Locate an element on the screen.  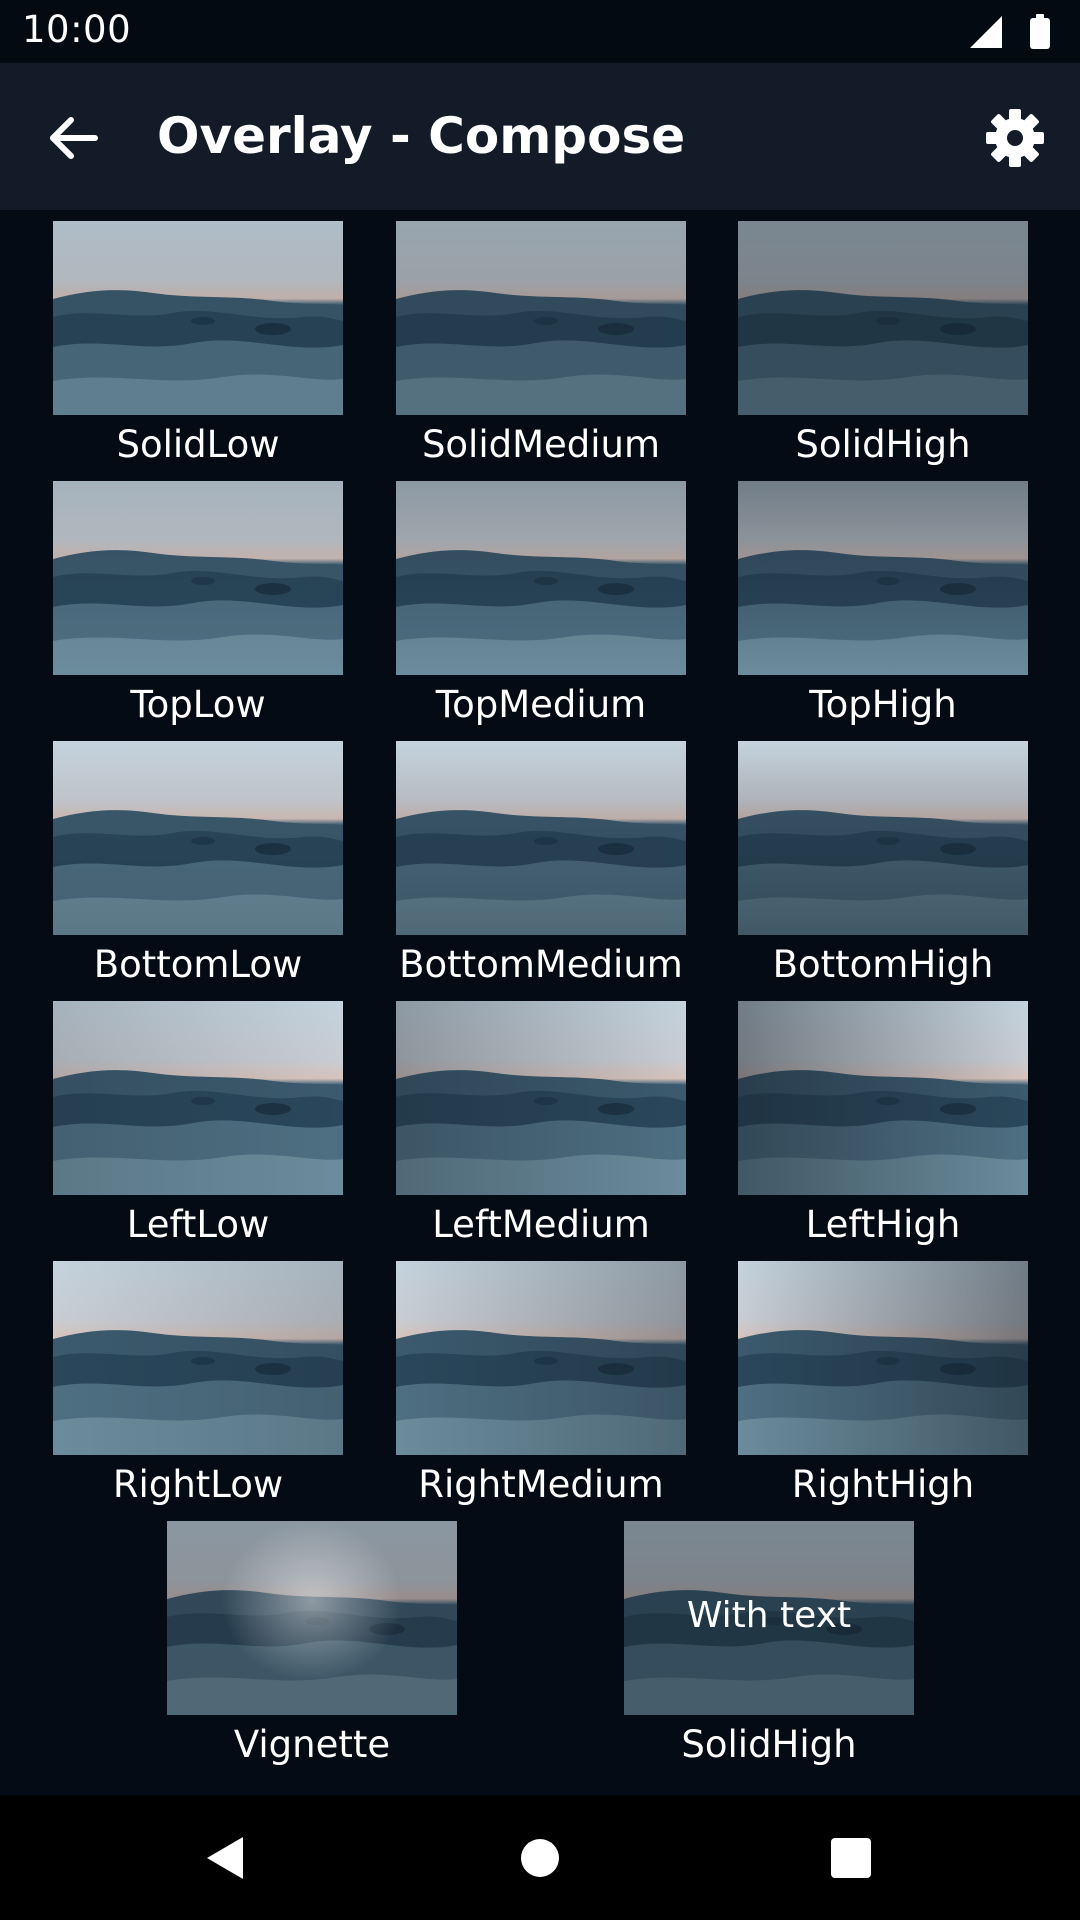
overlay-label: LeftMedium is located at coordinates (541, 1224).